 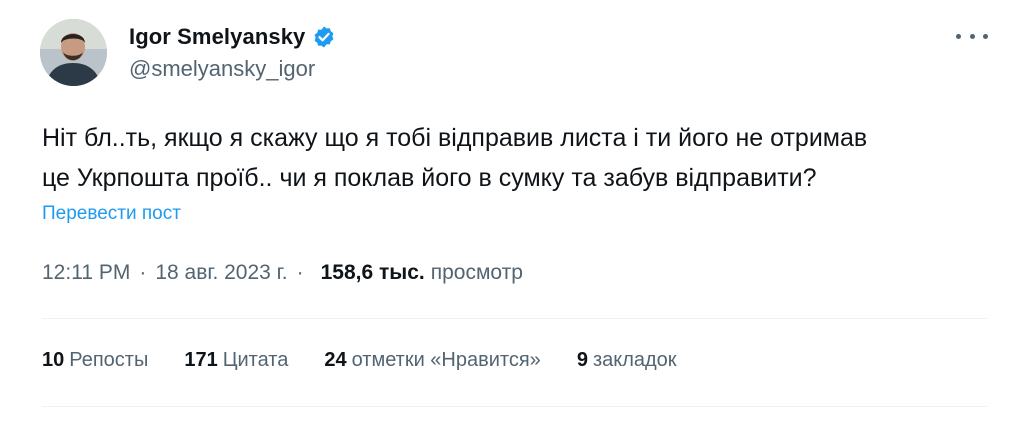 I want to click on quotes-stat: 171 Цитата, so click(x=236, y=360).